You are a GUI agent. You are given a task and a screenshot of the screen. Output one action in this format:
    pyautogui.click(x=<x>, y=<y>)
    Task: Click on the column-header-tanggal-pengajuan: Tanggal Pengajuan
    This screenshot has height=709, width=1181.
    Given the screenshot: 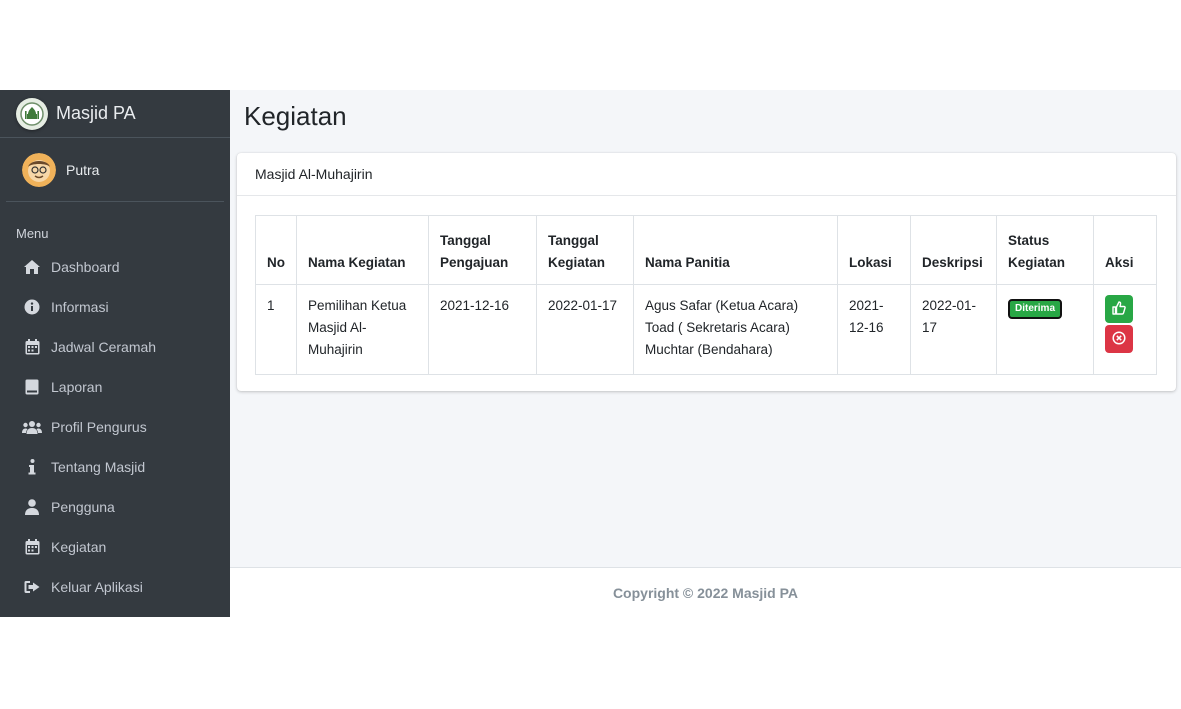 What is the action you would take?
    pyautogui.click(x=482, y=250)
    